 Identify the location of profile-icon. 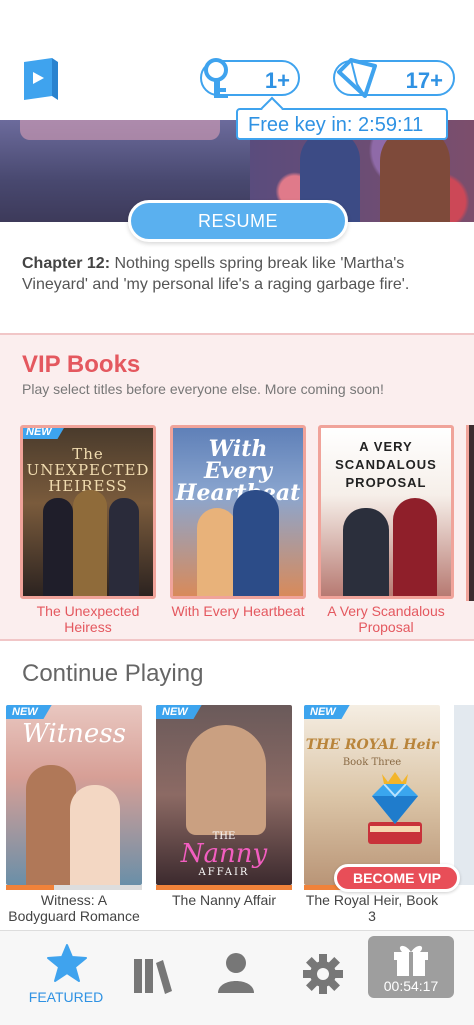
(236, 973).